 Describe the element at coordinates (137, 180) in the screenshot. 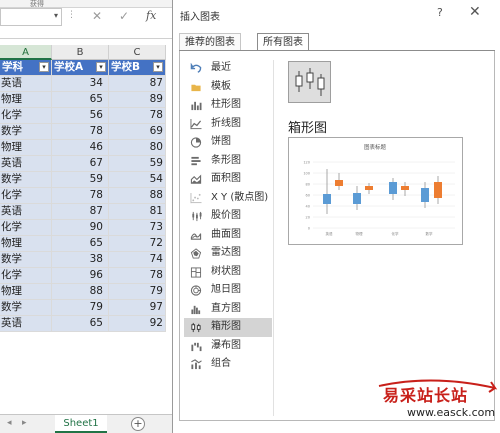

I see `table-cell: 54` at that location.